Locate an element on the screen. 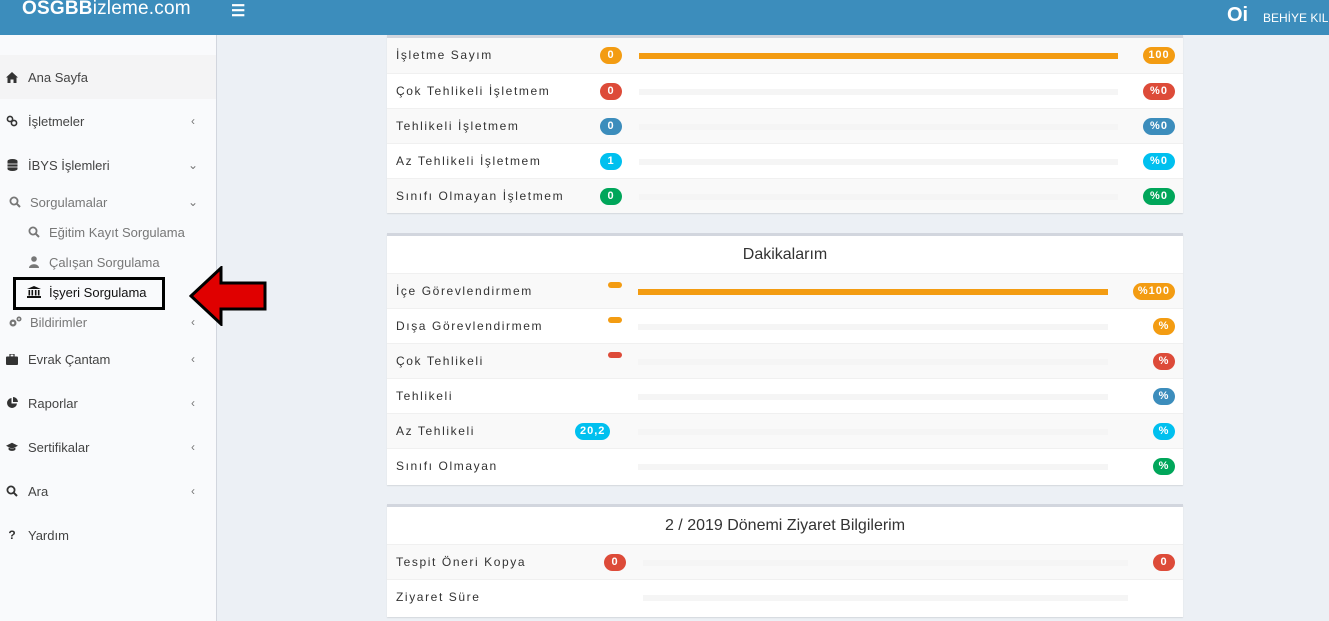  table-row: Çok Tehlikeli İşletmem 0 %0 is located at coordinates (785, 90).